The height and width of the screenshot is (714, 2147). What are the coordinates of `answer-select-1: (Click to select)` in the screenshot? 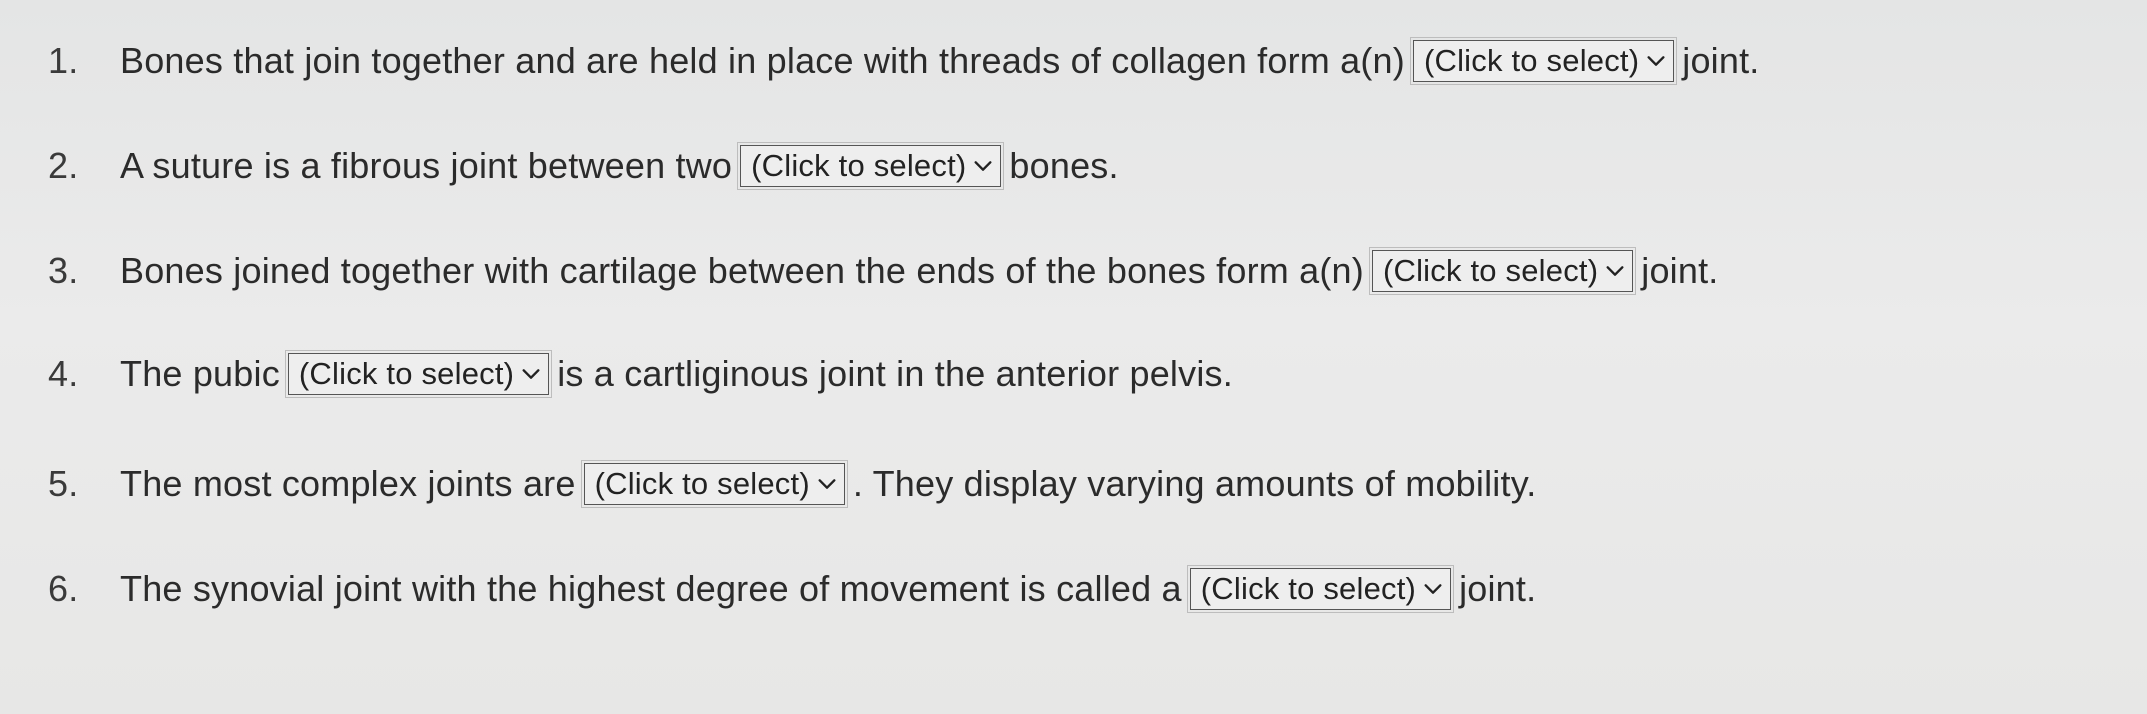 It's located at (1543, 61).